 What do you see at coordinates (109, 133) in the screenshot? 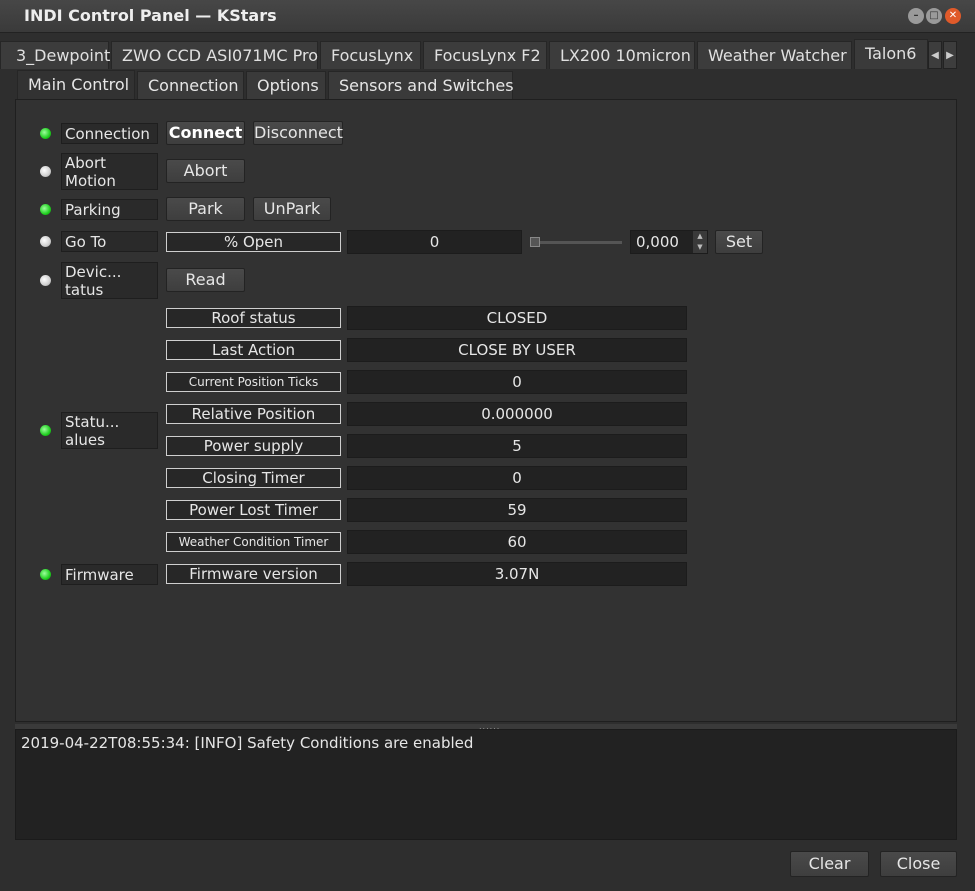
I see `connection-label: Connection` at bounding box center [109, 133].